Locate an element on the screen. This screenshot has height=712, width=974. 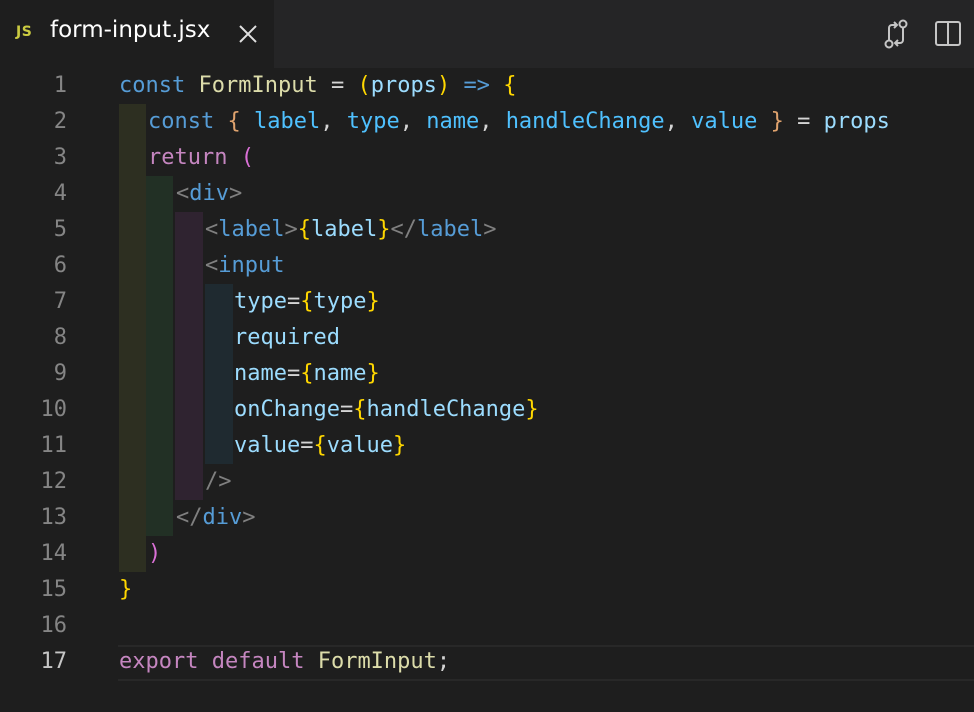
line-number: 11 is located at coordinates (54, 445).